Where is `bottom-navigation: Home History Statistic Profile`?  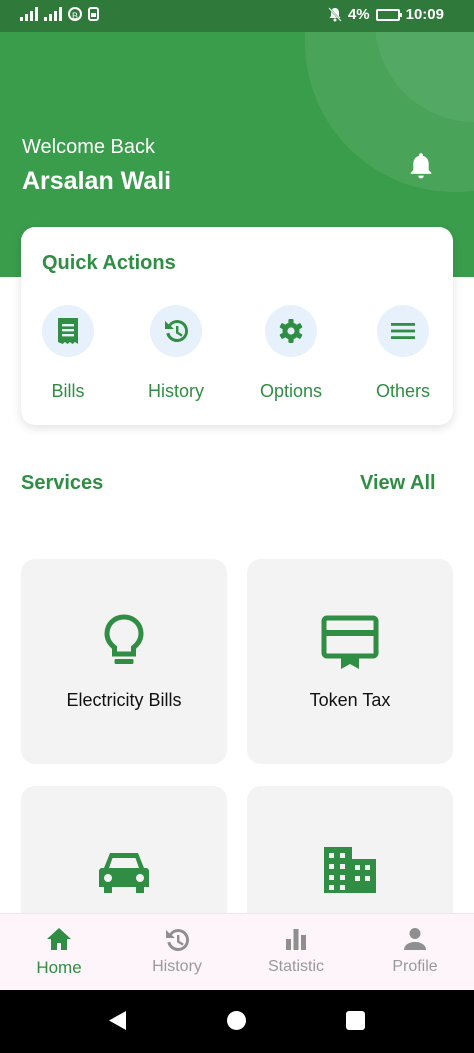 bottom-navigation: Home History Statistic Profile is located at coordinates (237, 952).